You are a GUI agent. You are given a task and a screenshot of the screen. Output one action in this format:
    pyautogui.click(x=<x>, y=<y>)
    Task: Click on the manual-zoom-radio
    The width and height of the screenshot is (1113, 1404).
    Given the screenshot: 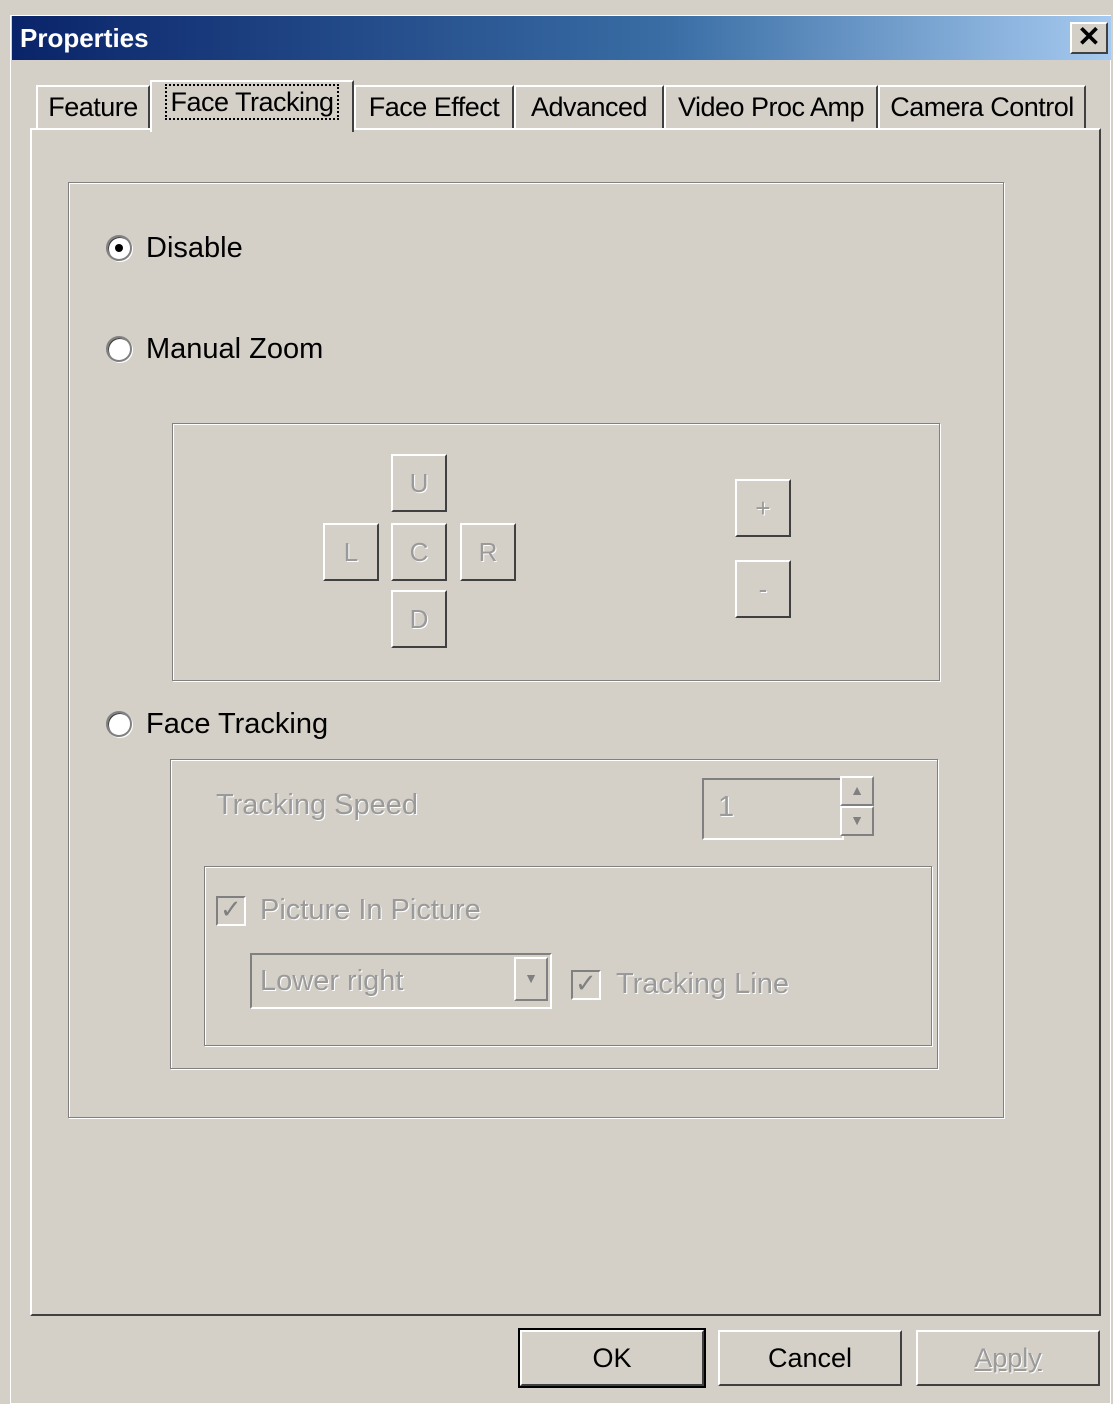 What is the action you would take?
    pyautogui.click(x=119, y=349)
    